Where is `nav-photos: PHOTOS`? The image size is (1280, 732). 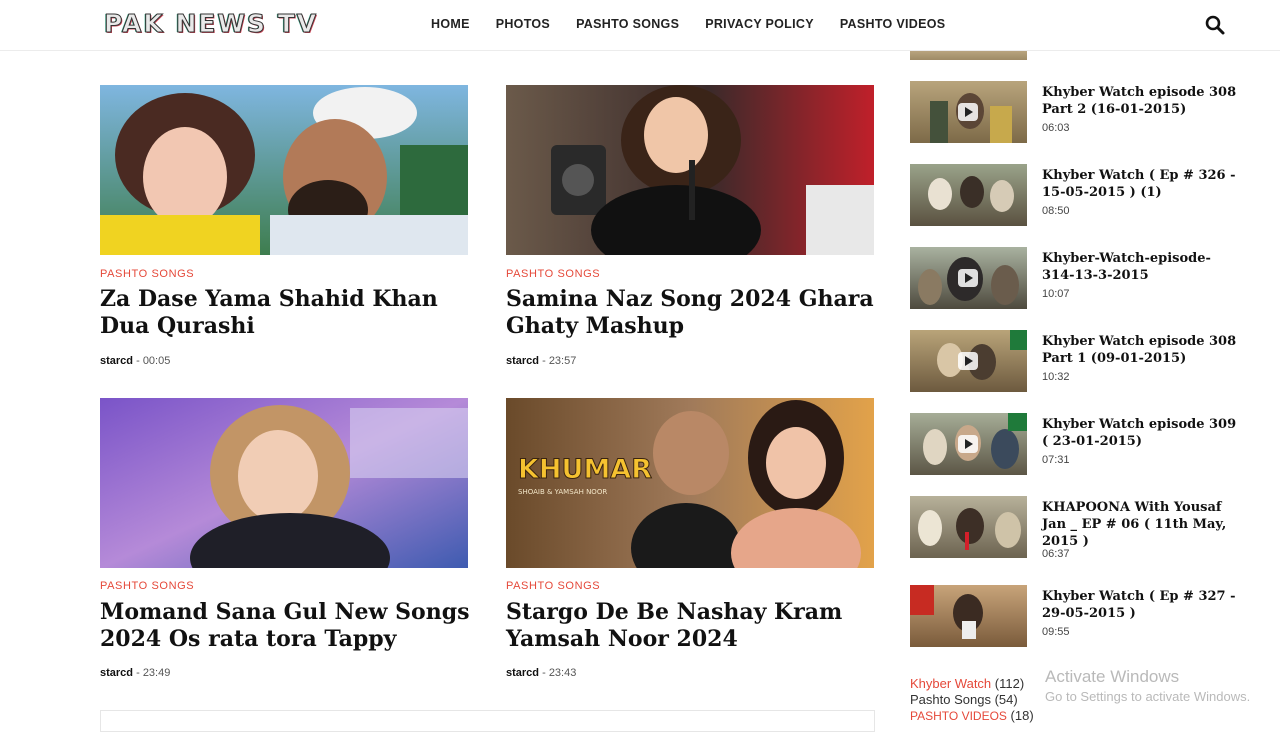 nav-photos: PHOTOS is located at coordinates (523, 24).